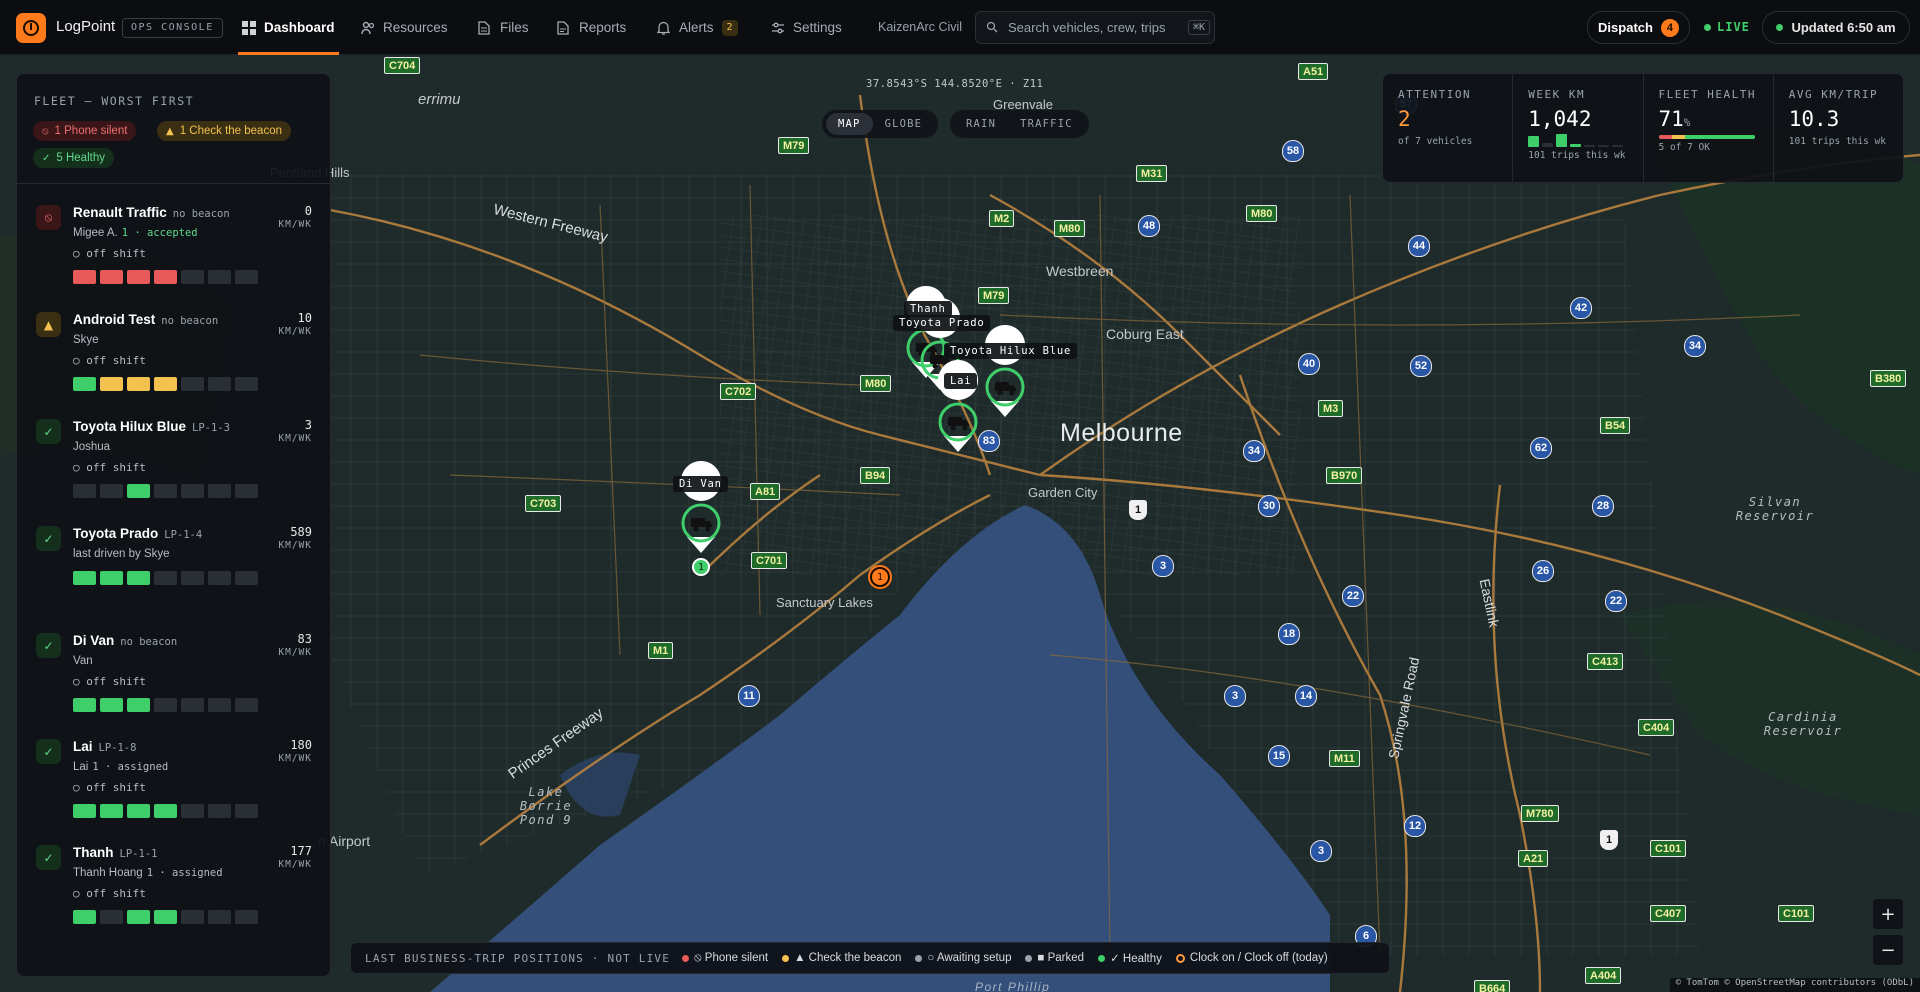 The height and width of the screenshot is (992, 1920). What do you see at coordinates (1684, 147) in the screenshot?
I see `stat-sub: 5 of 7 OK` at bounding box center [1684, 147].